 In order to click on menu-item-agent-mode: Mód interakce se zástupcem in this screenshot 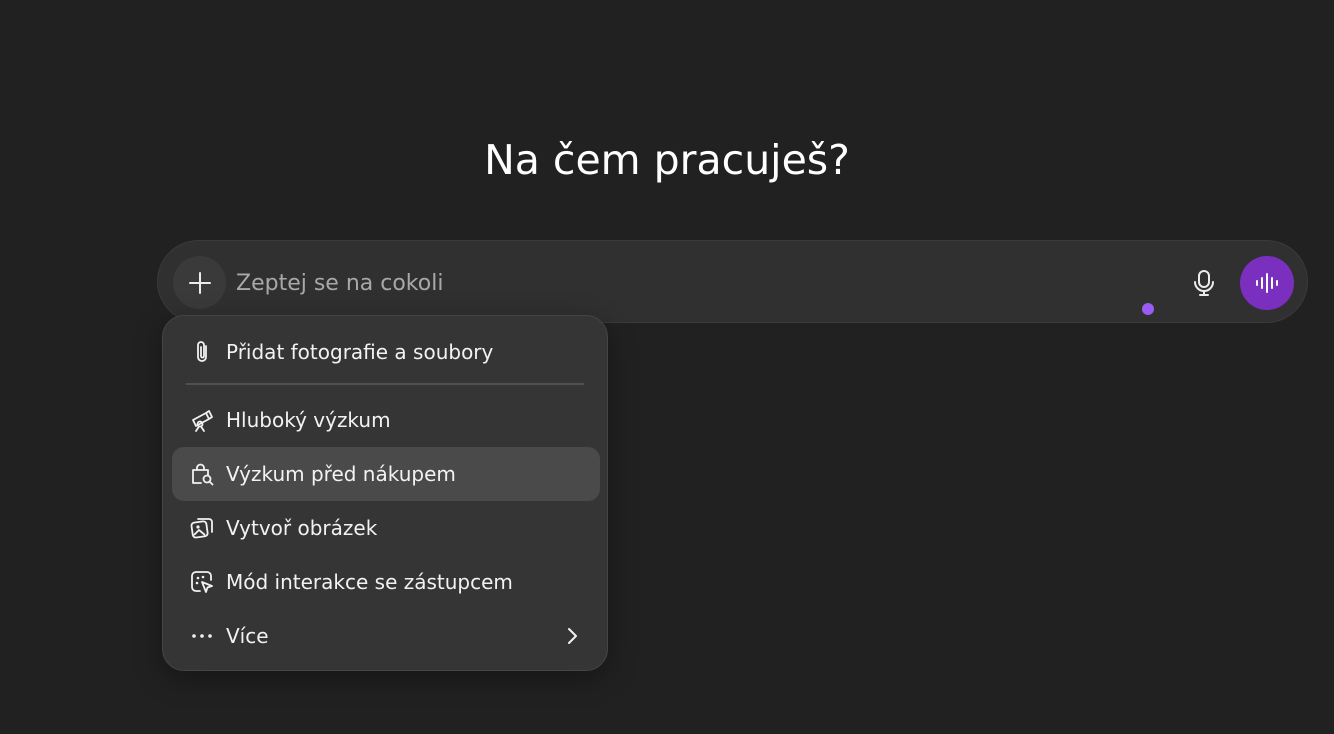, I will do `click(386, 582)`.